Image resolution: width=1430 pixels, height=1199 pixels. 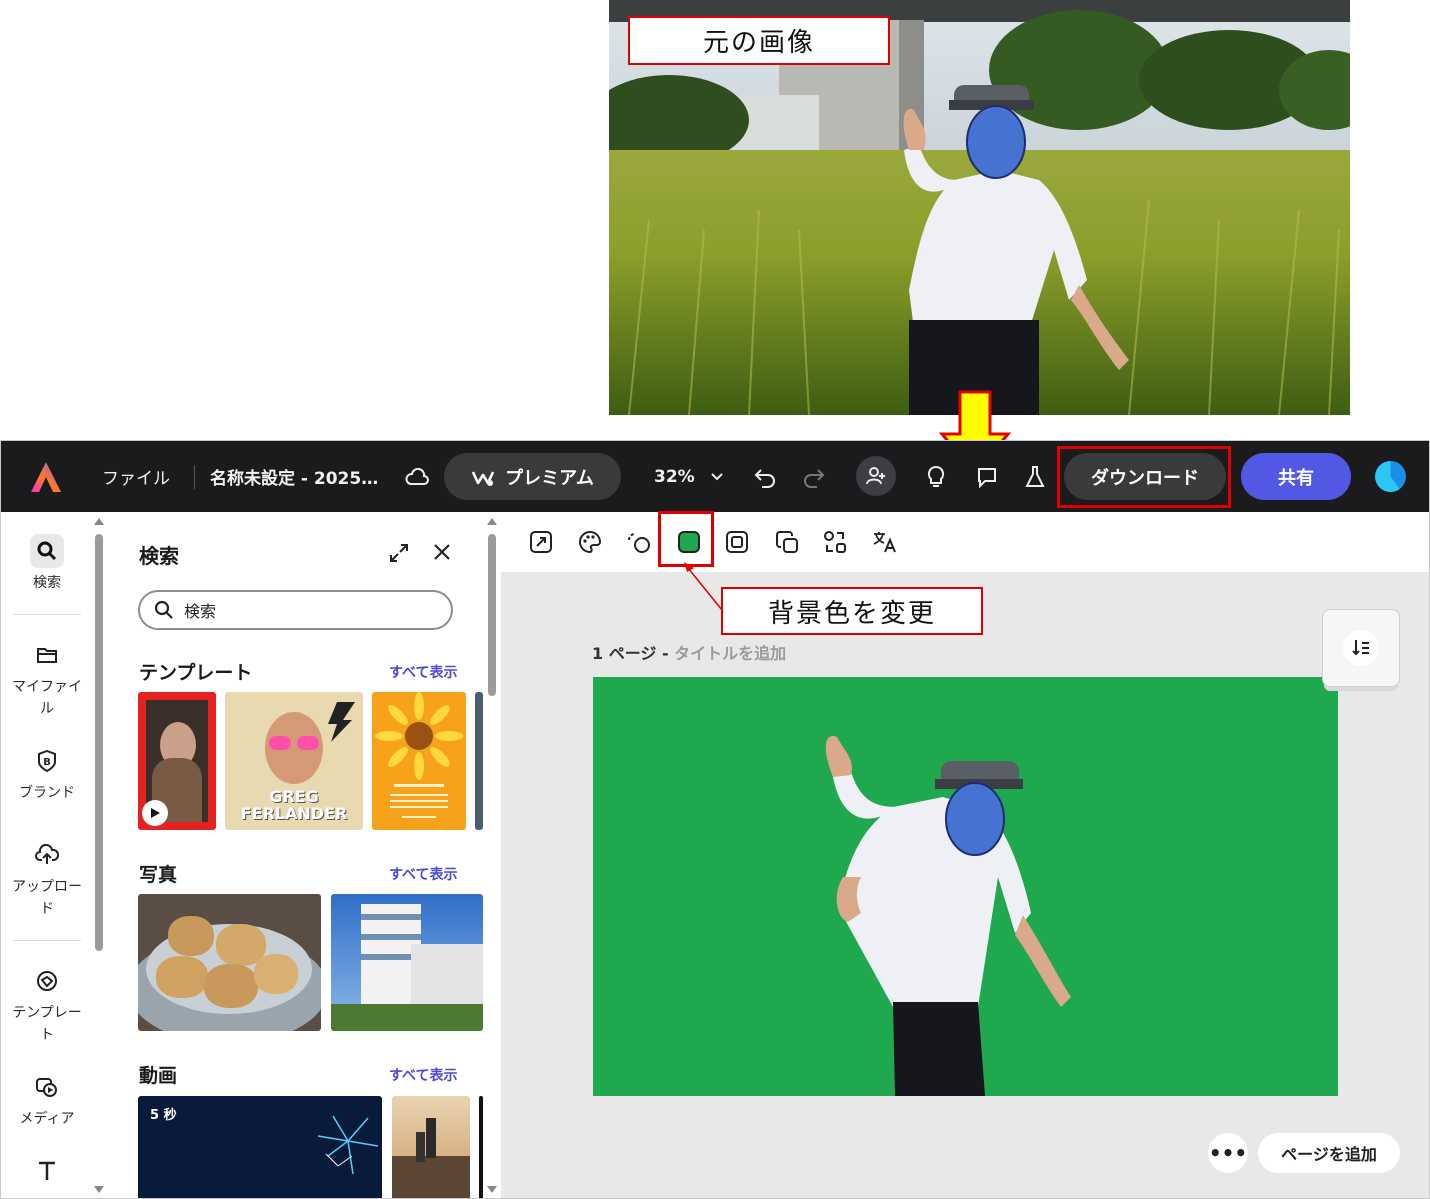 I want to click on search-input: 検索, so click(x=295, y=610).